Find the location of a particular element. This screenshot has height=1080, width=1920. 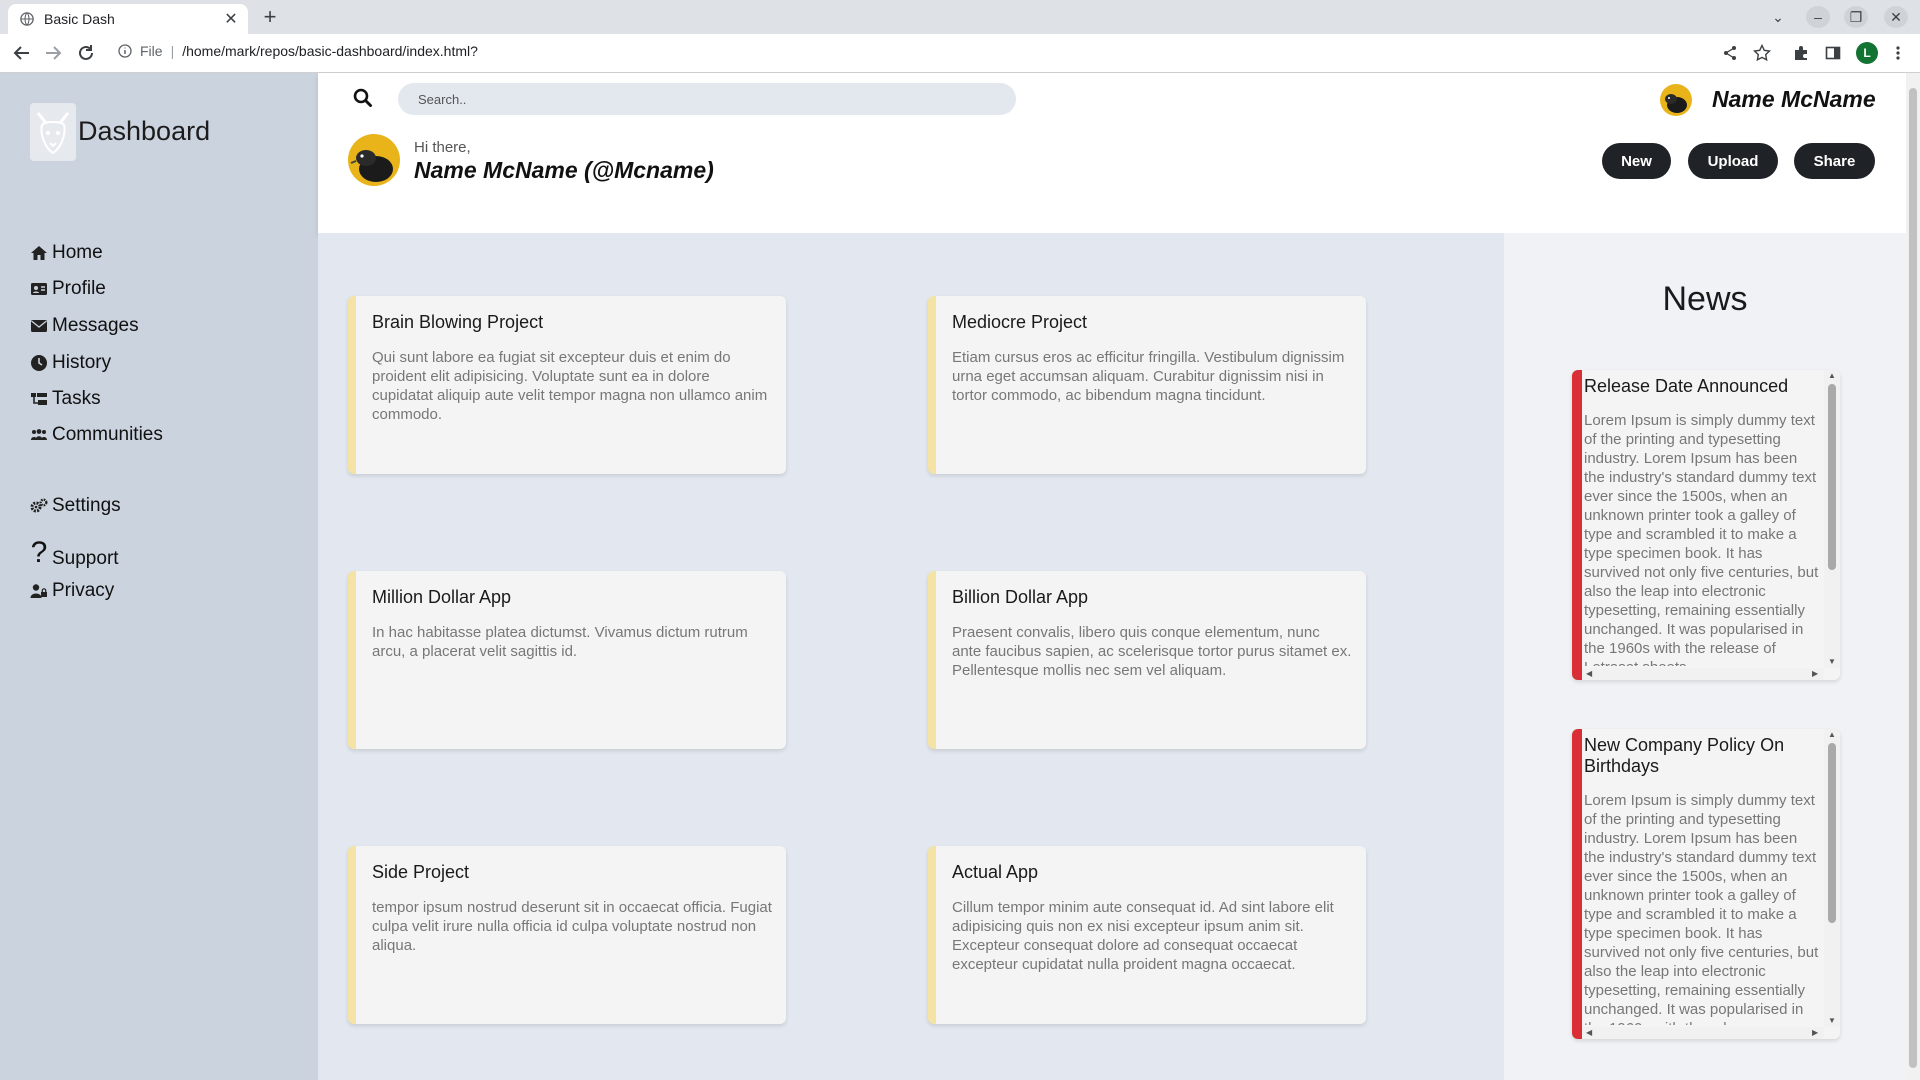

user-lock-icon is located at coordinates (39, 591).